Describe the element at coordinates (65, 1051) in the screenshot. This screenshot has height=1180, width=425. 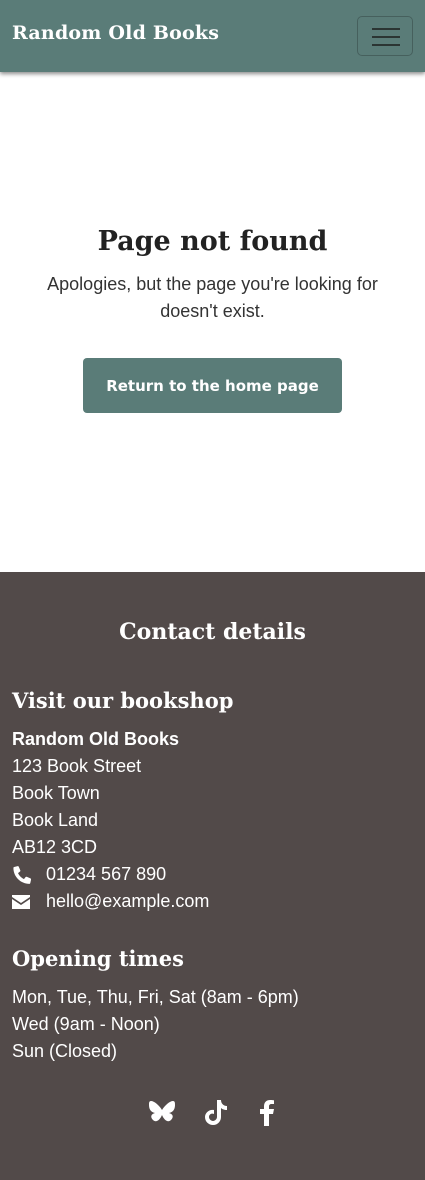
I see `opening-time: Sun (Closed)` at that location.